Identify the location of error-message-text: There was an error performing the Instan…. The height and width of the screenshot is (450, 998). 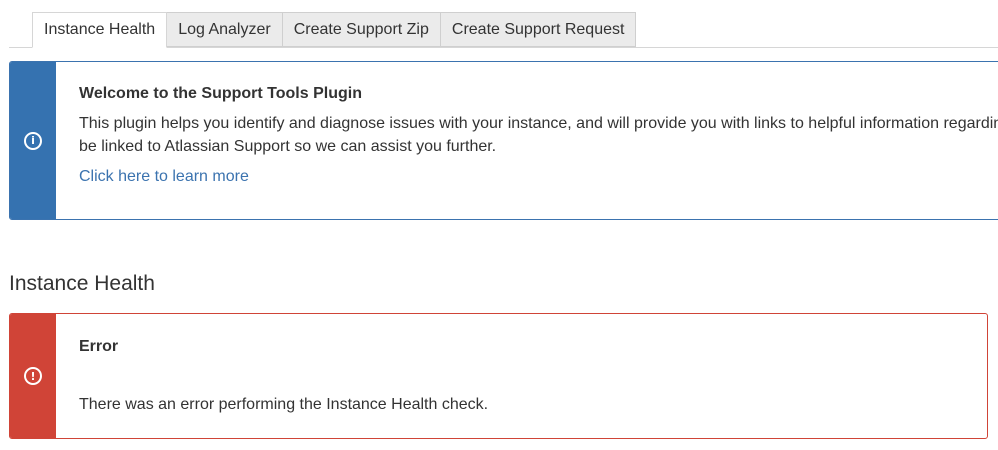
(284, 404).